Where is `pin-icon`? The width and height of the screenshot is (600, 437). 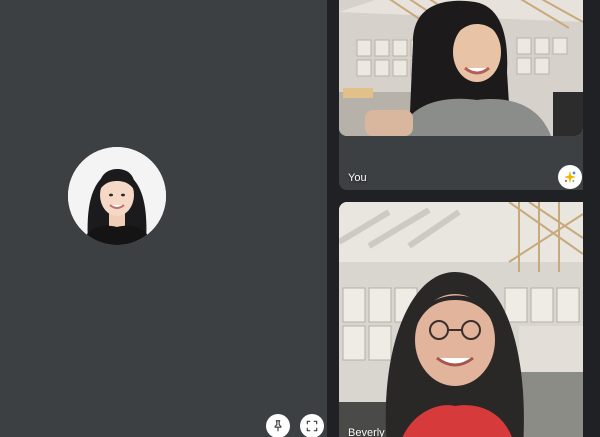 pin-icon is located at coordinates (278, 426).